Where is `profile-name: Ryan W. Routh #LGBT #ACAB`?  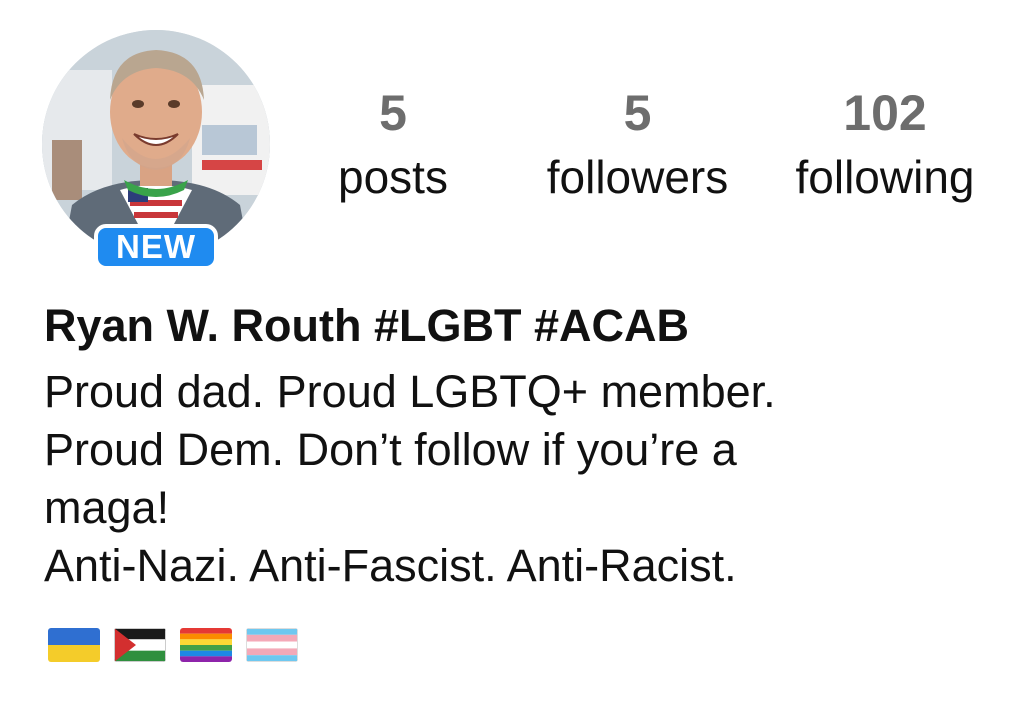
profile-name: Ryan W. Routh #LGBT #ACAB is located at coordinates (367, 325).